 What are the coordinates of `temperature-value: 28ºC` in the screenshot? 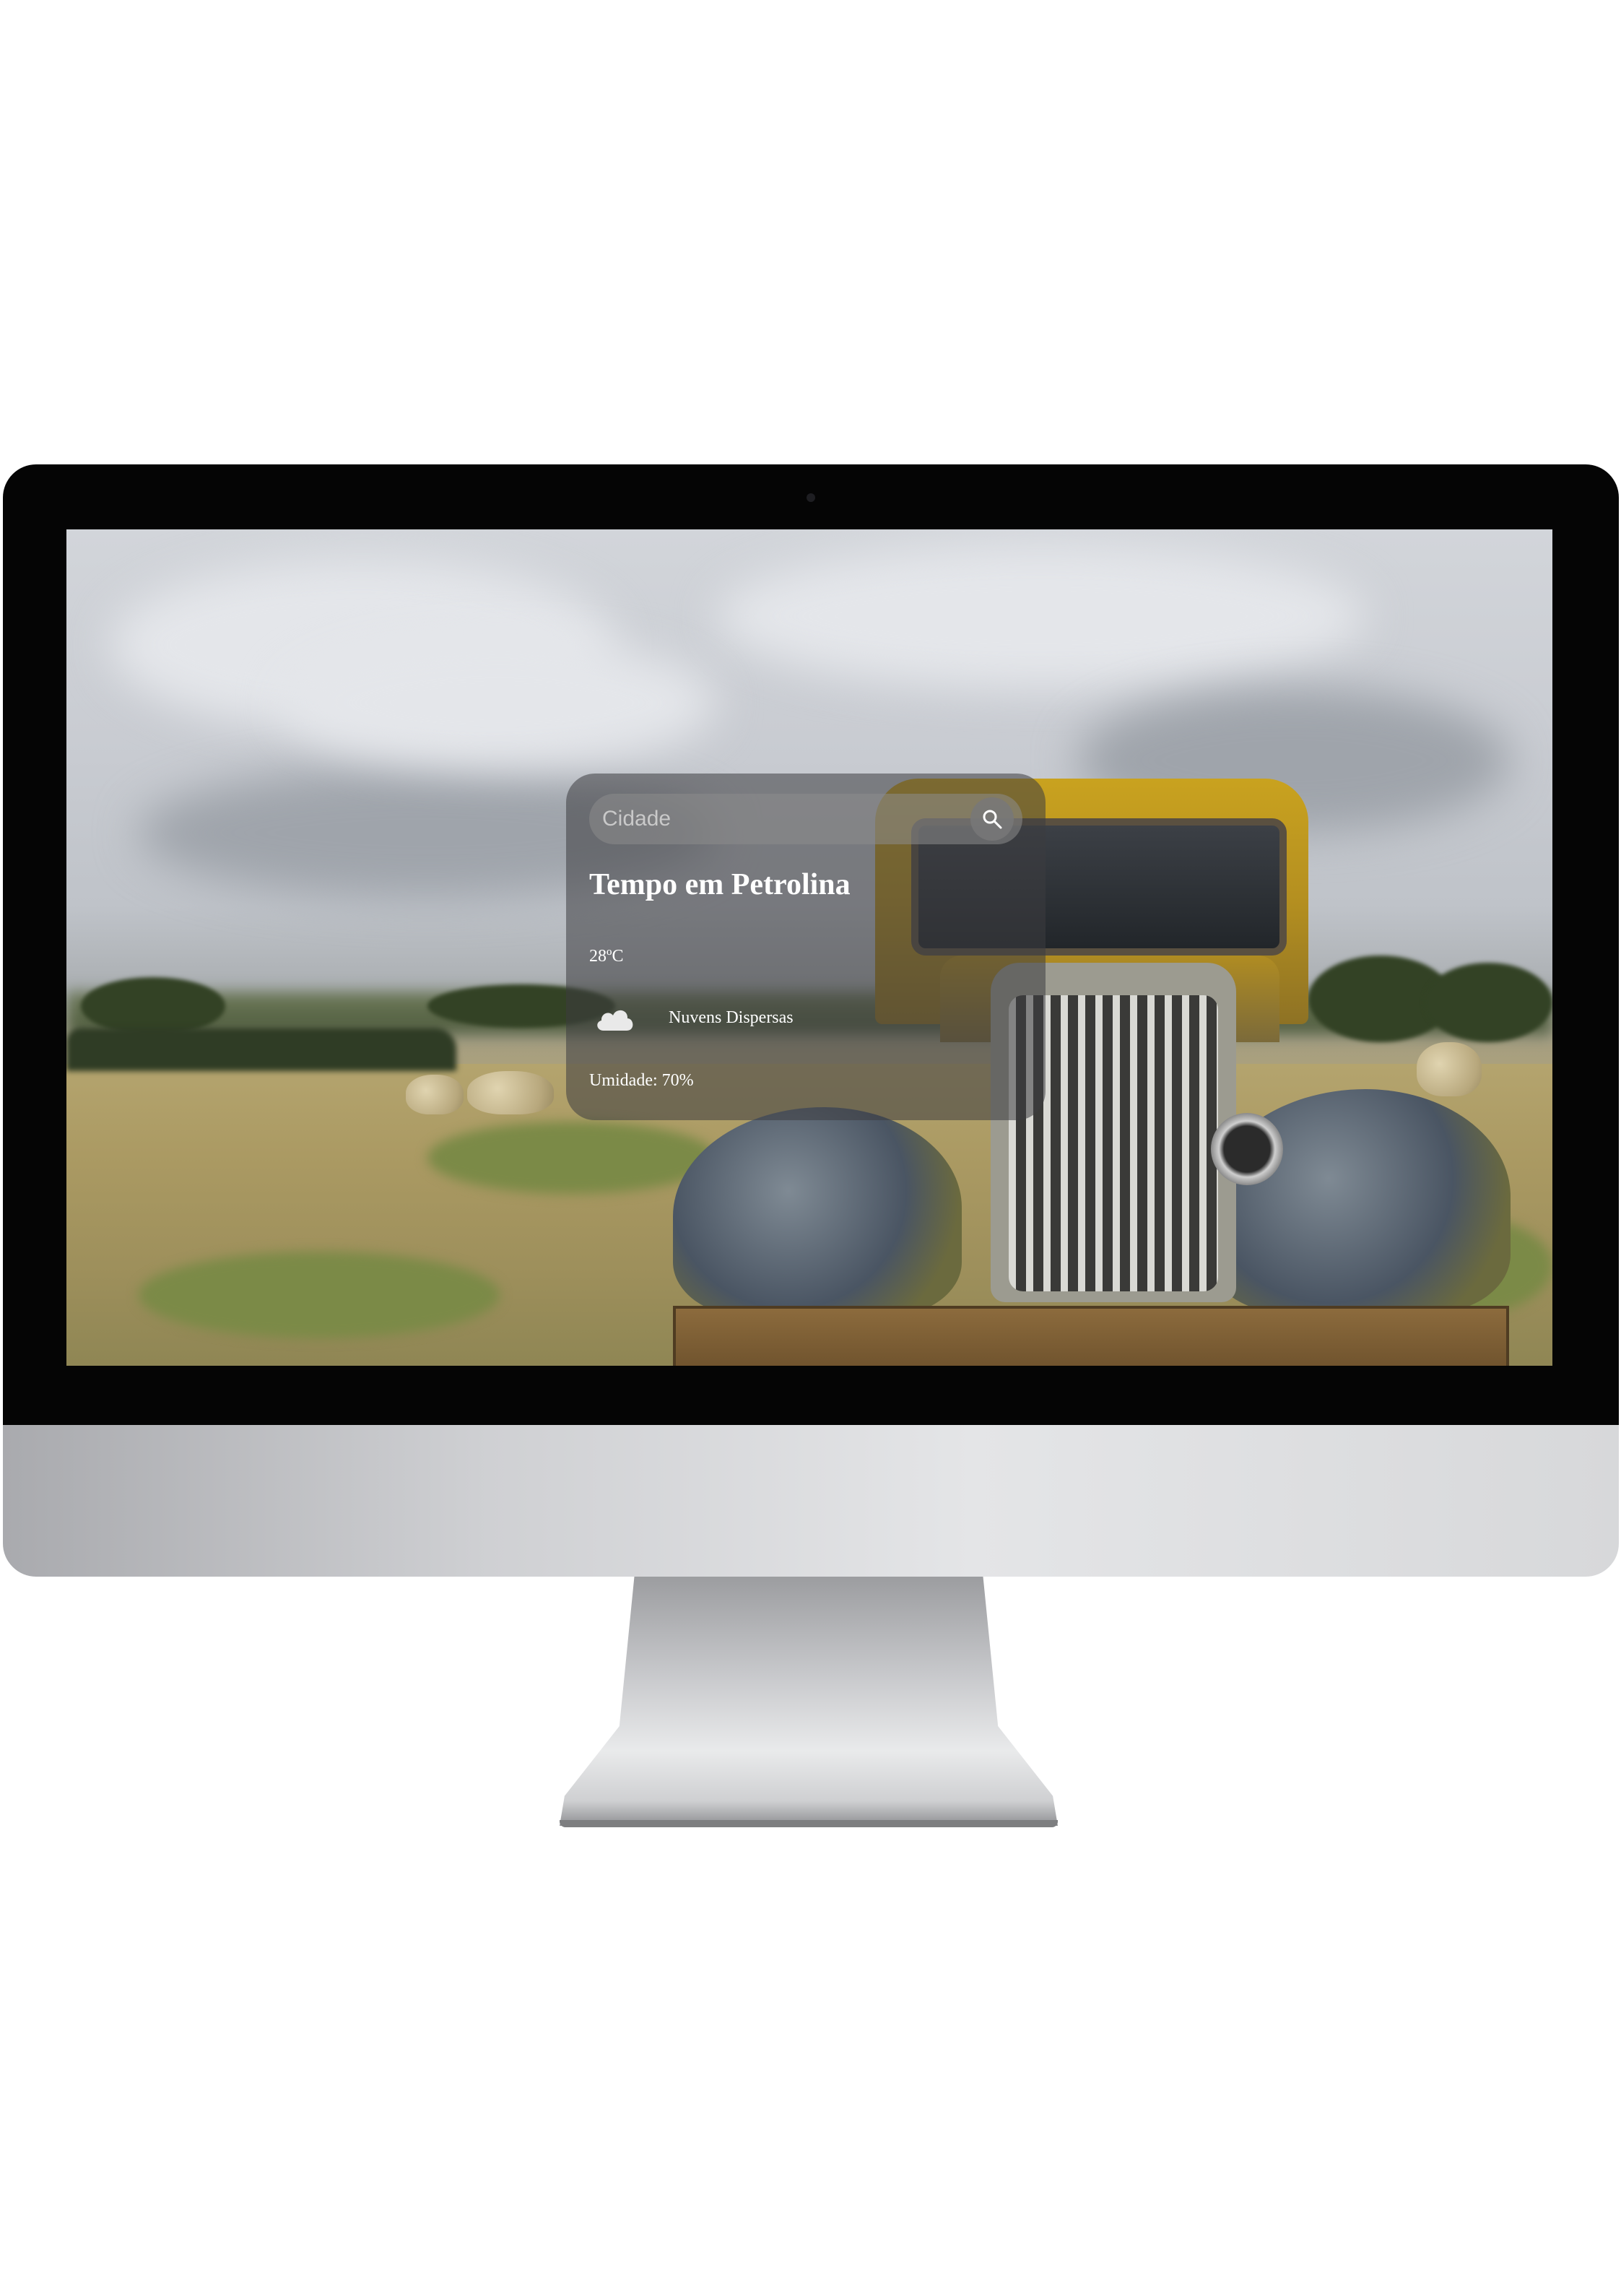 It's located at (606, 956).